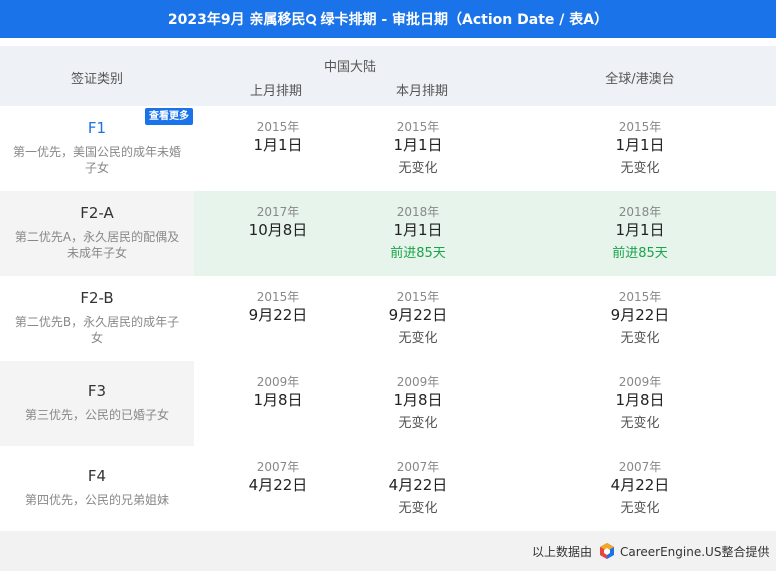 This screenshot has width=776, height=571. I want to click on footer: 以上数据由 CareerEngine.US整合提供, so click(388, 551).